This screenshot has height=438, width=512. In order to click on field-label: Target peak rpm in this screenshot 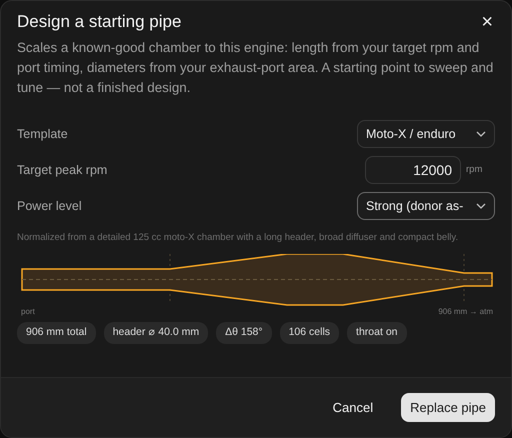, I will do `click(62, 171)`.